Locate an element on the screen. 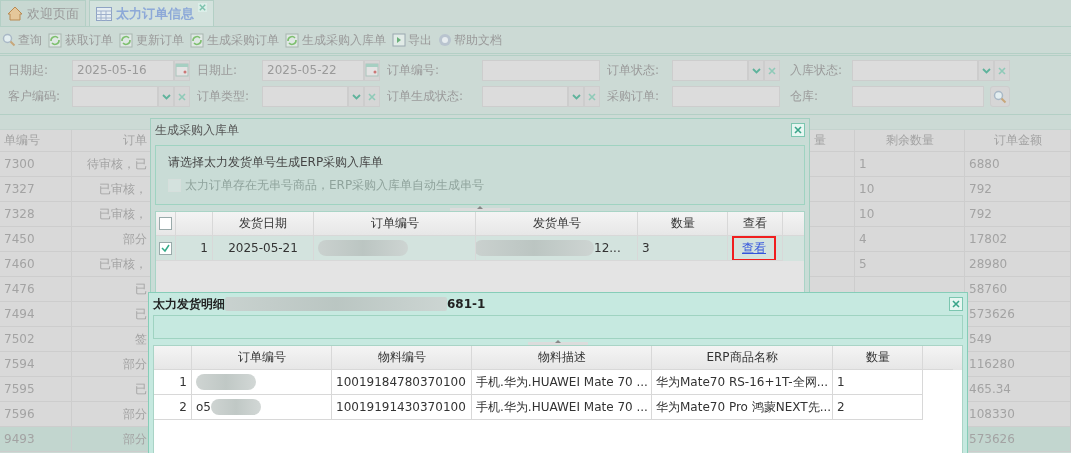  dialog-message: 请选择太力发货单号生成ERP采购入库单 is located at coordinates (276, 162).